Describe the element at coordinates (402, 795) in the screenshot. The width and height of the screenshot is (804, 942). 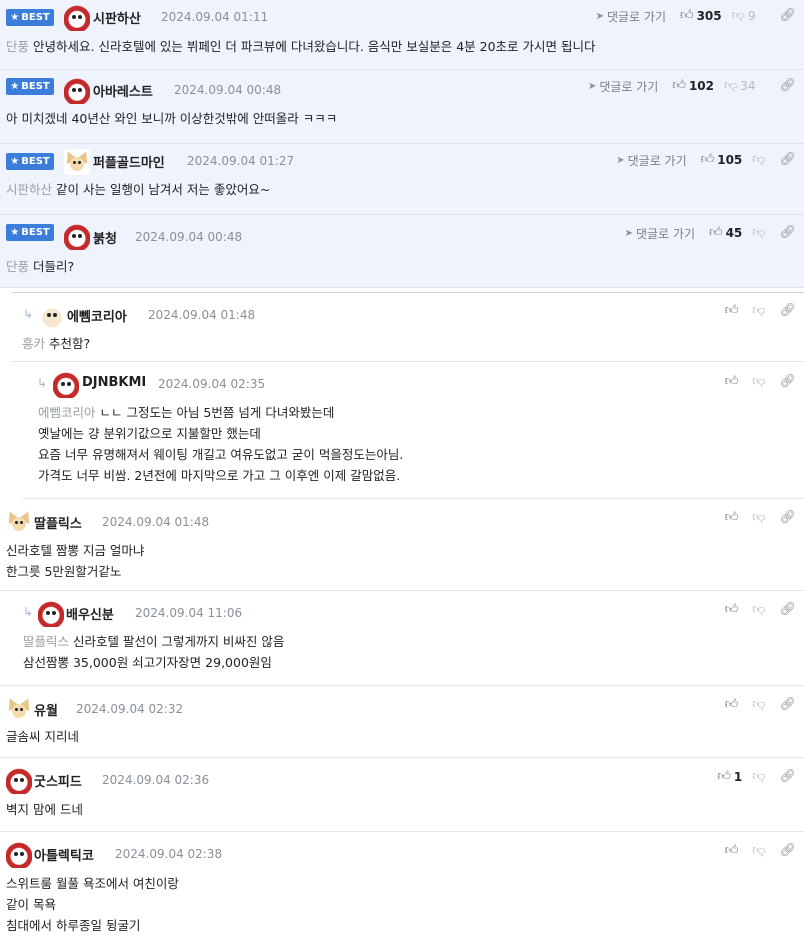
I see `comment-item: 굿스피드 2024.09.04 02:36 👍︎ 1 👎︎ 🔗︎ 벽지 맘에 드네` at that location.